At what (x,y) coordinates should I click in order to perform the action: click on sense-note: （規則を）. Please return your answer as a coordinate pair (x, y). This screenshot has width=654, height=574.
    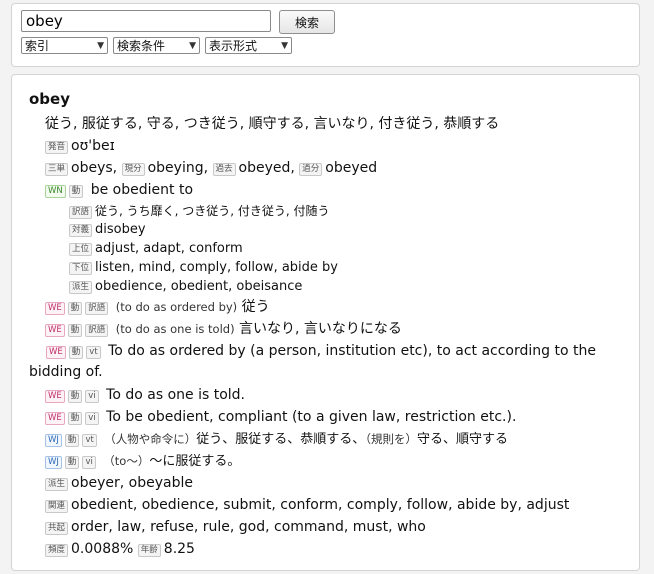
    Looking at the image, I should click on (391, 439).